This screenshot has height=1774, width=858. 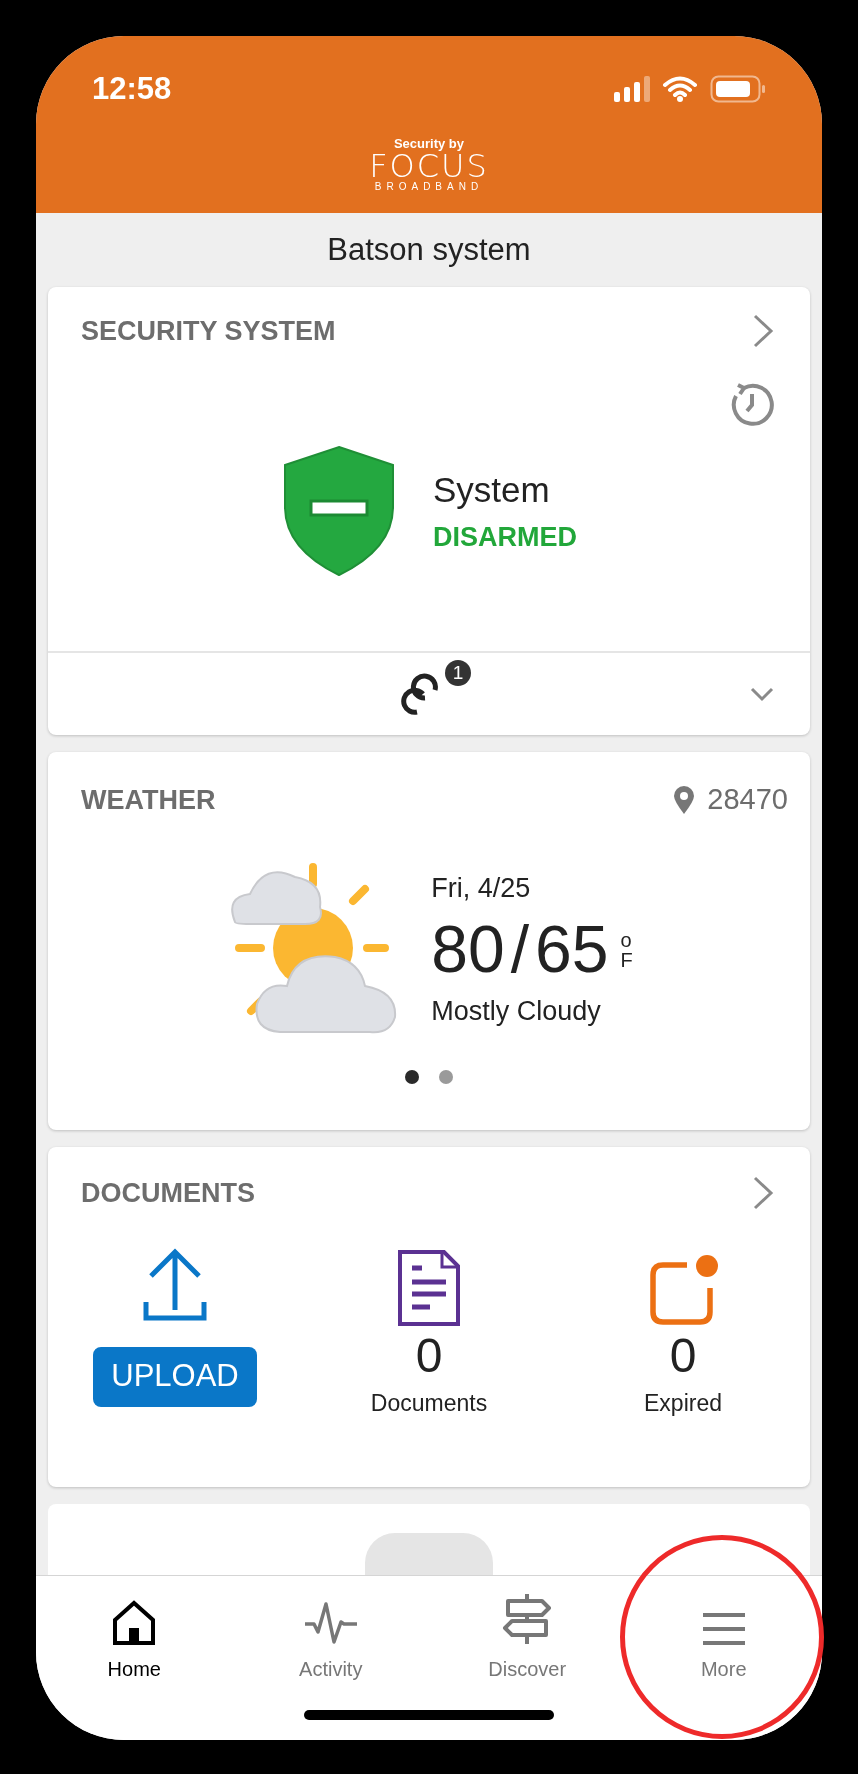 I want to click on forecast-date: Fri, 4/25, so click(x=481, y=888).